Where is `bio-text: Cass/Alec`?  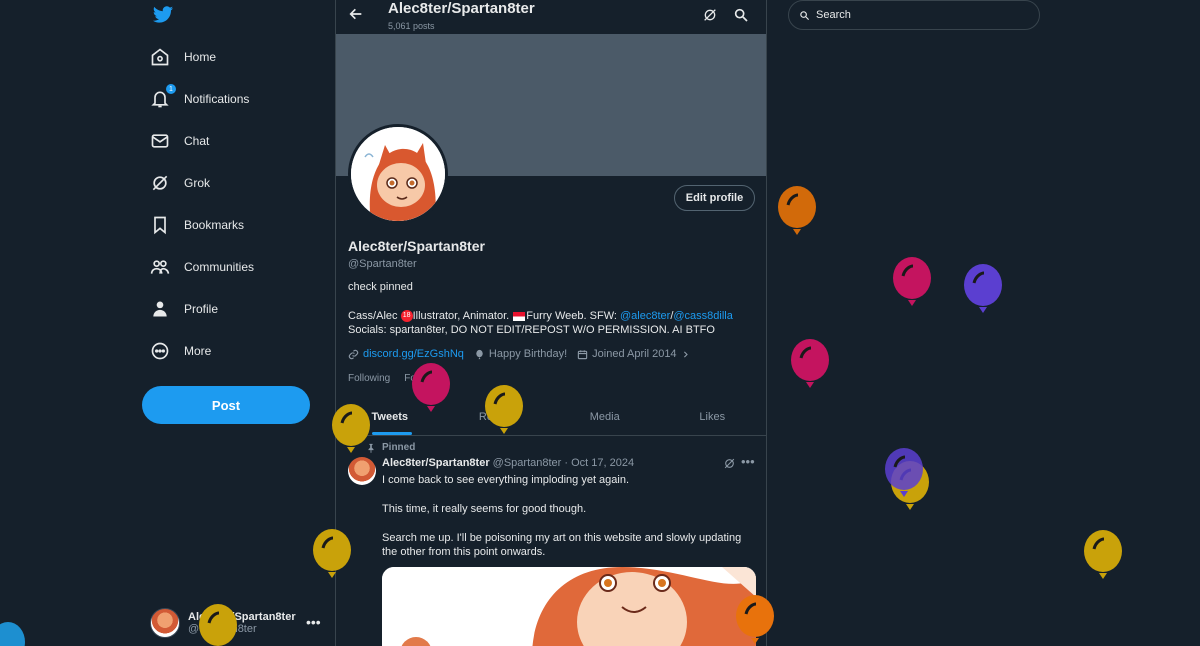 bio-text: Cass/Alec is located at coordinates (373, 316).